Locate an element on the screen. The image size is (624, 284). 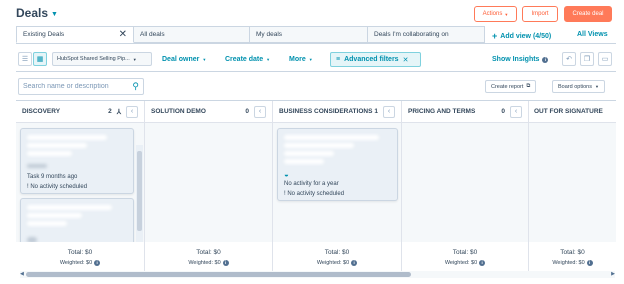
plus-icon: + is located at coordinates (495, 36).